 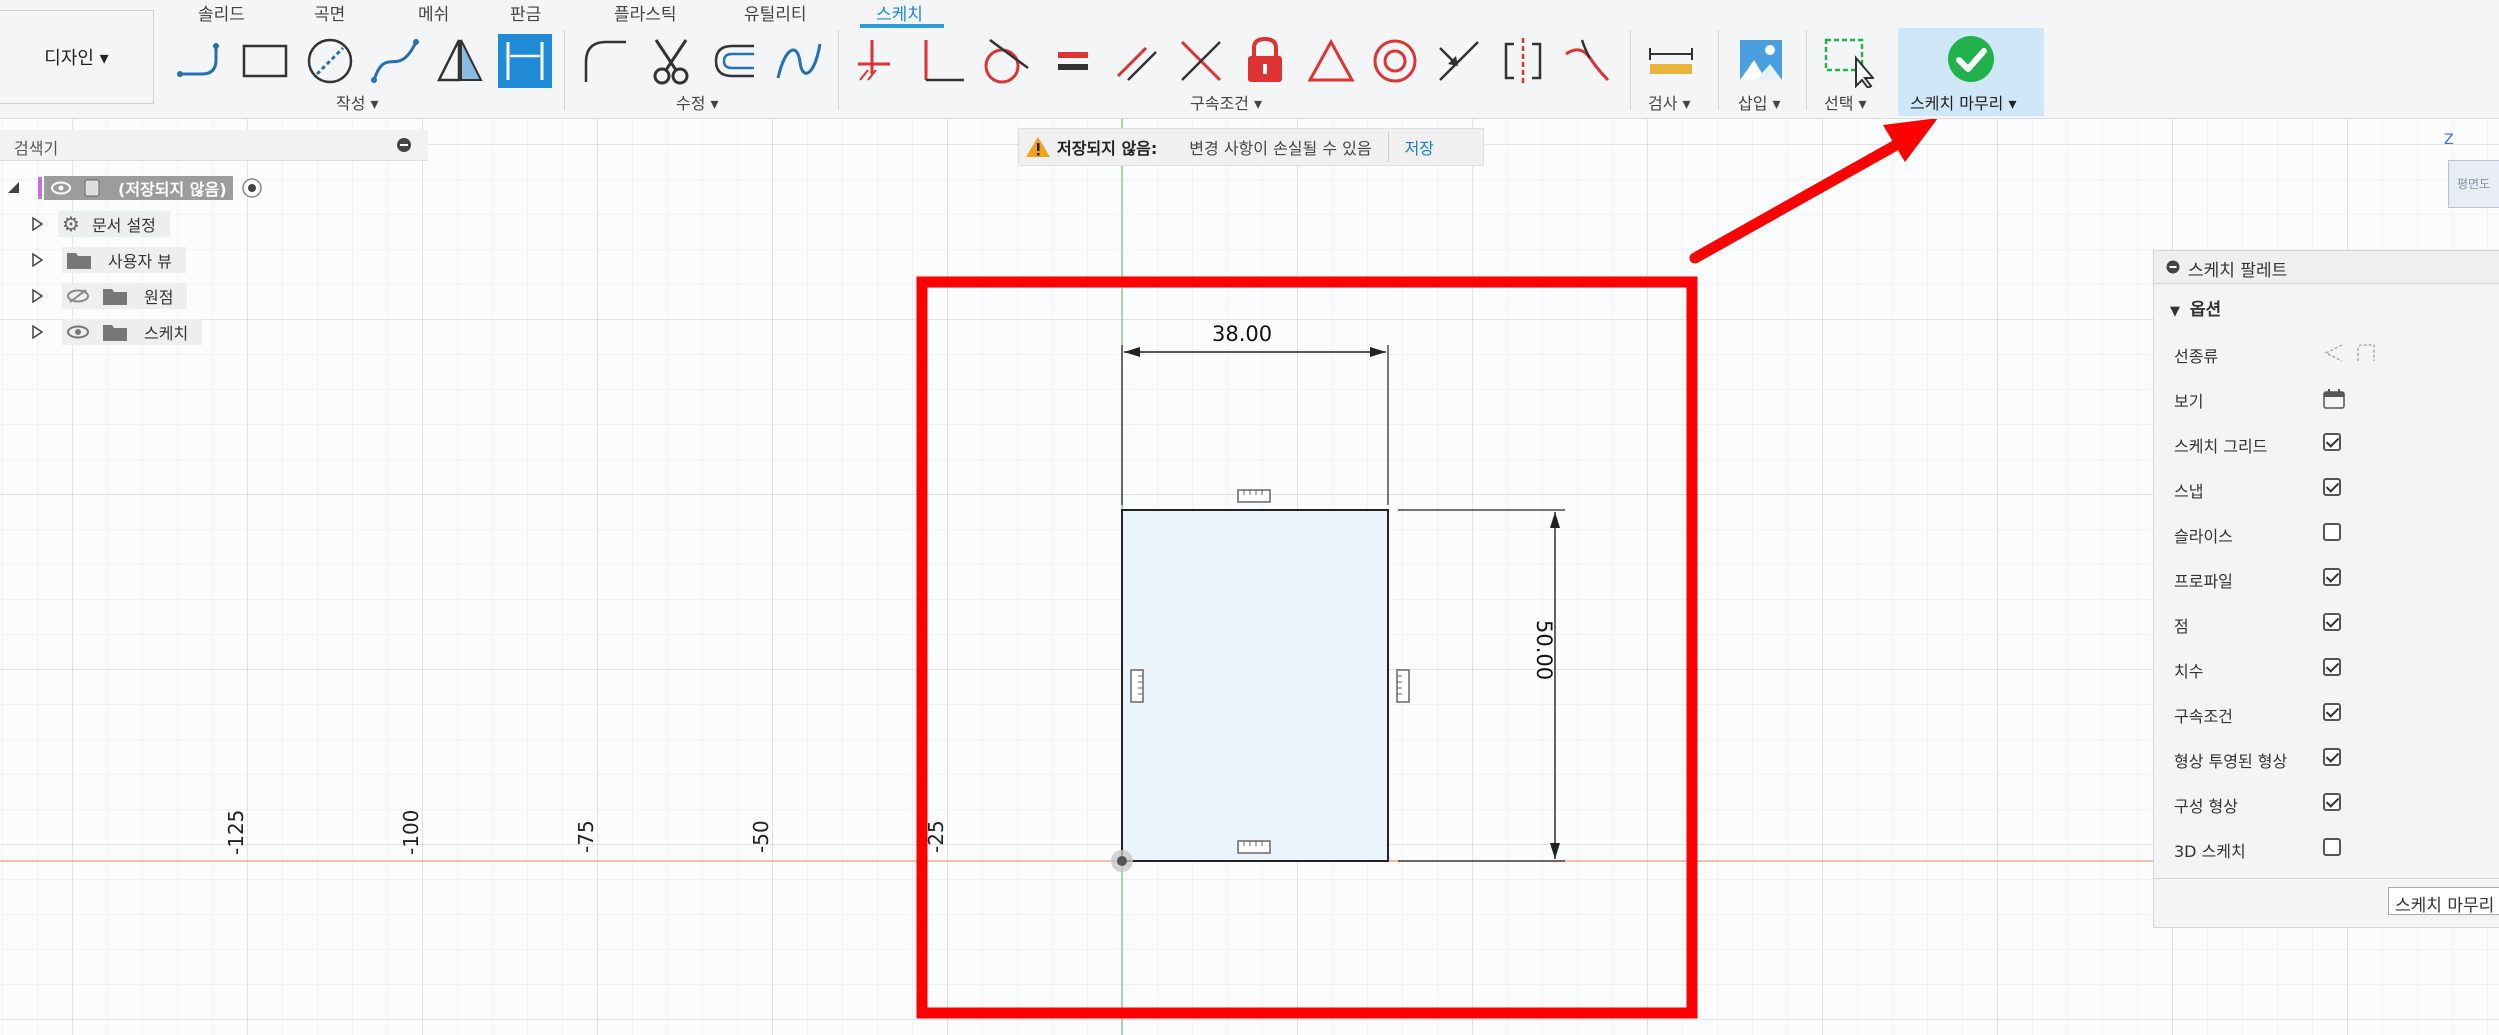 What do you see at coordinates (2196, 356) in the screenshot?
I see `palette-row-linetype: 선종류` at bounding box center [2196, 356].